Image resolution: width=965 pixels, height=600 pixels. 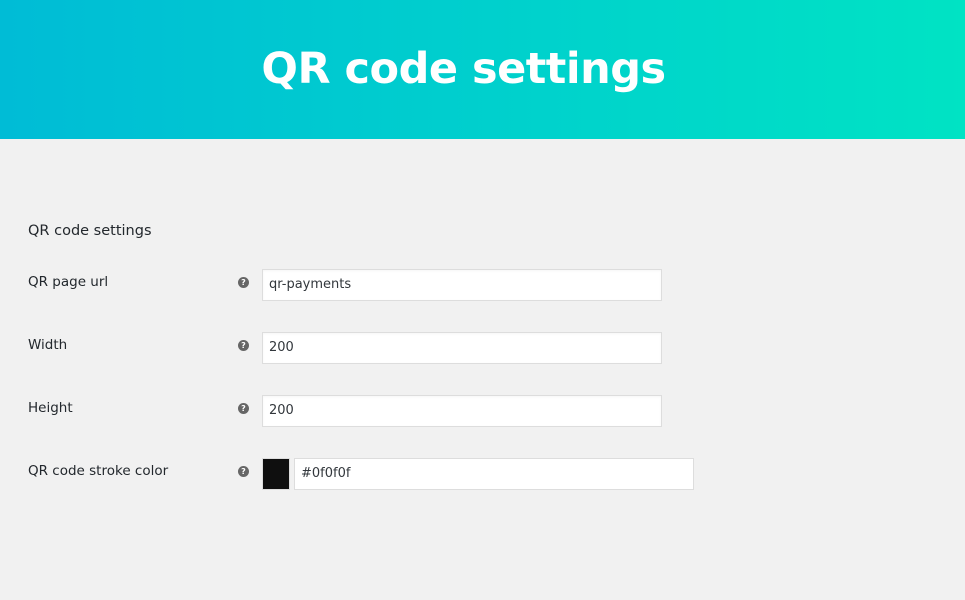 What do you see at coordinates (276, 474) in the screenshot?
I see `color-swatch-button` at bounding box center [276, 474].